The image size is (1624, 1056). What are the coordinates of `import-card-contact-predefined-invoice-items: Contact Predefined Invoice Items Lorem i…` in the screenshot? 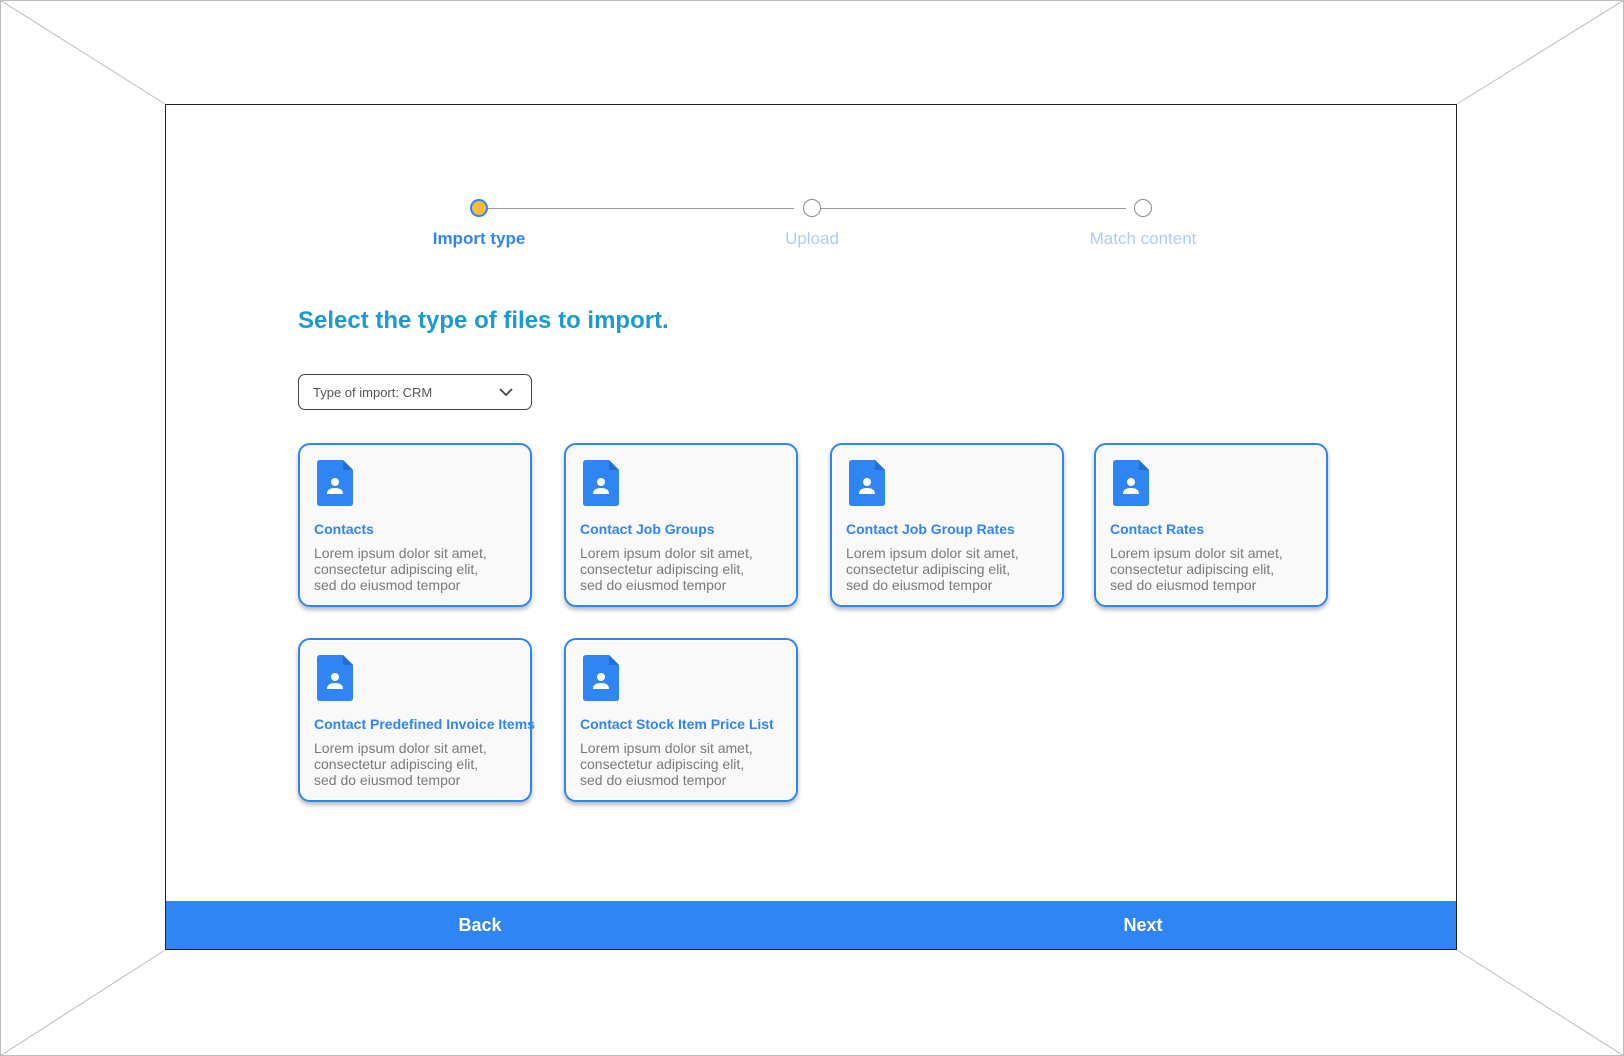 It's located at (416, 720).